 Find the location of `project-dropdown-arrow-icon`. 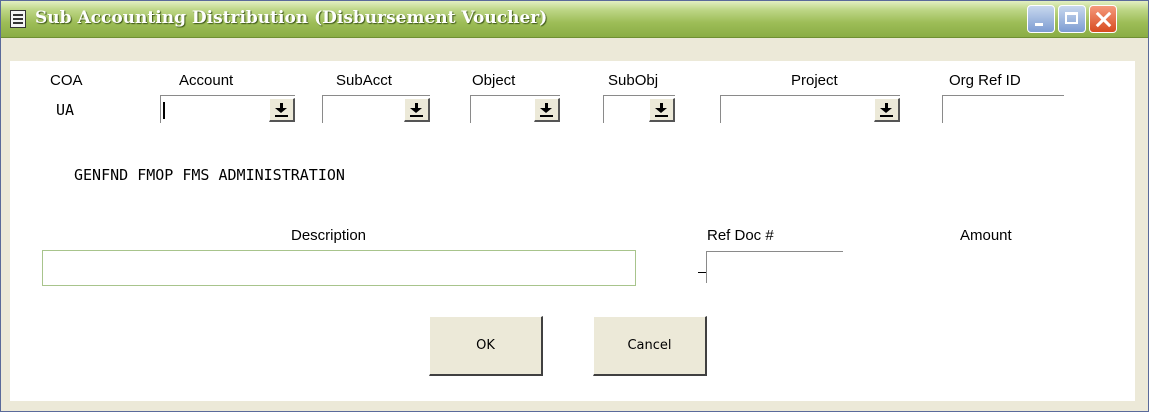

project-dropdown-arrow-icon is located at coordinates (887, 110).